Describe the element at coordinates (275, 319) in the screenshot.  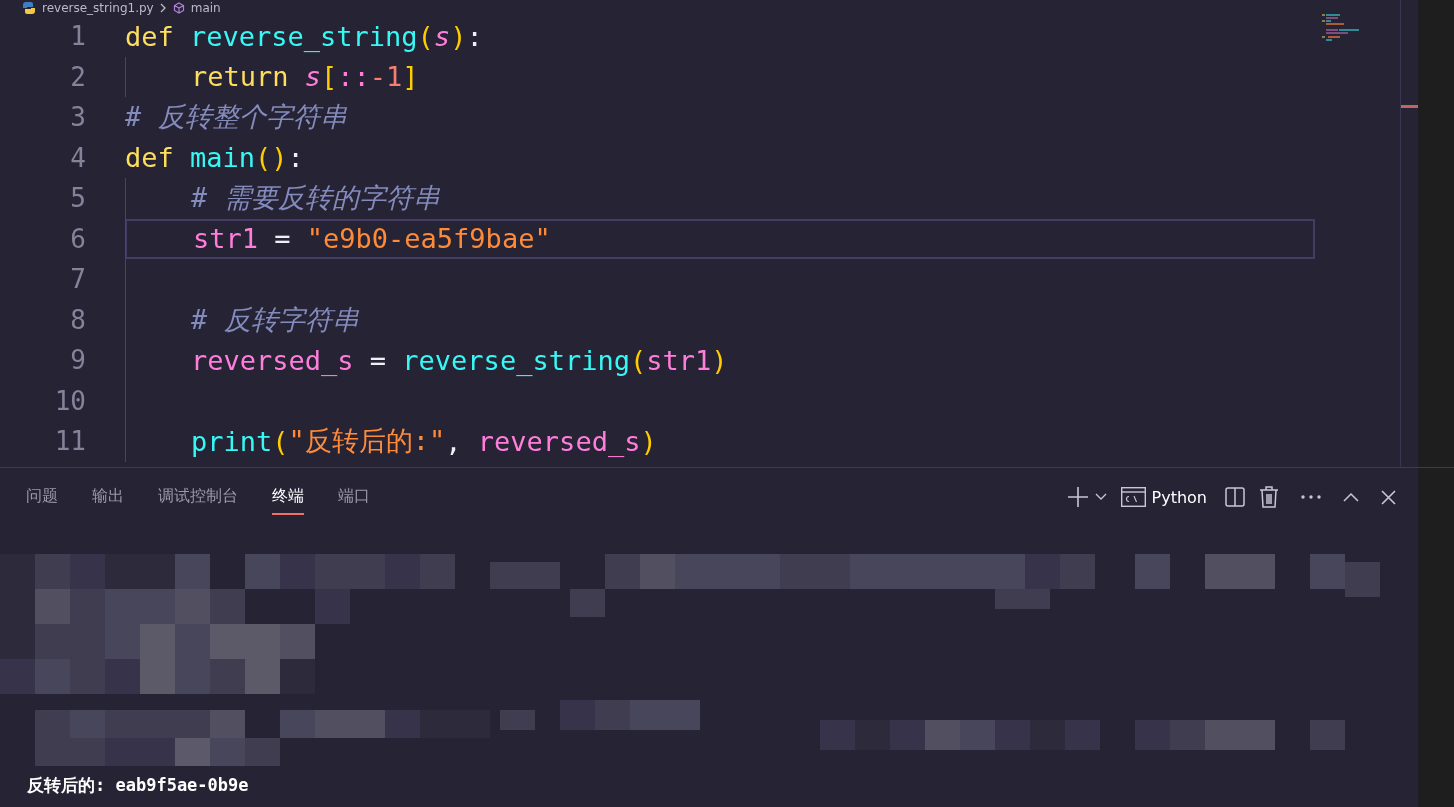
I see `code-comment: # 反转字符串` at that location.